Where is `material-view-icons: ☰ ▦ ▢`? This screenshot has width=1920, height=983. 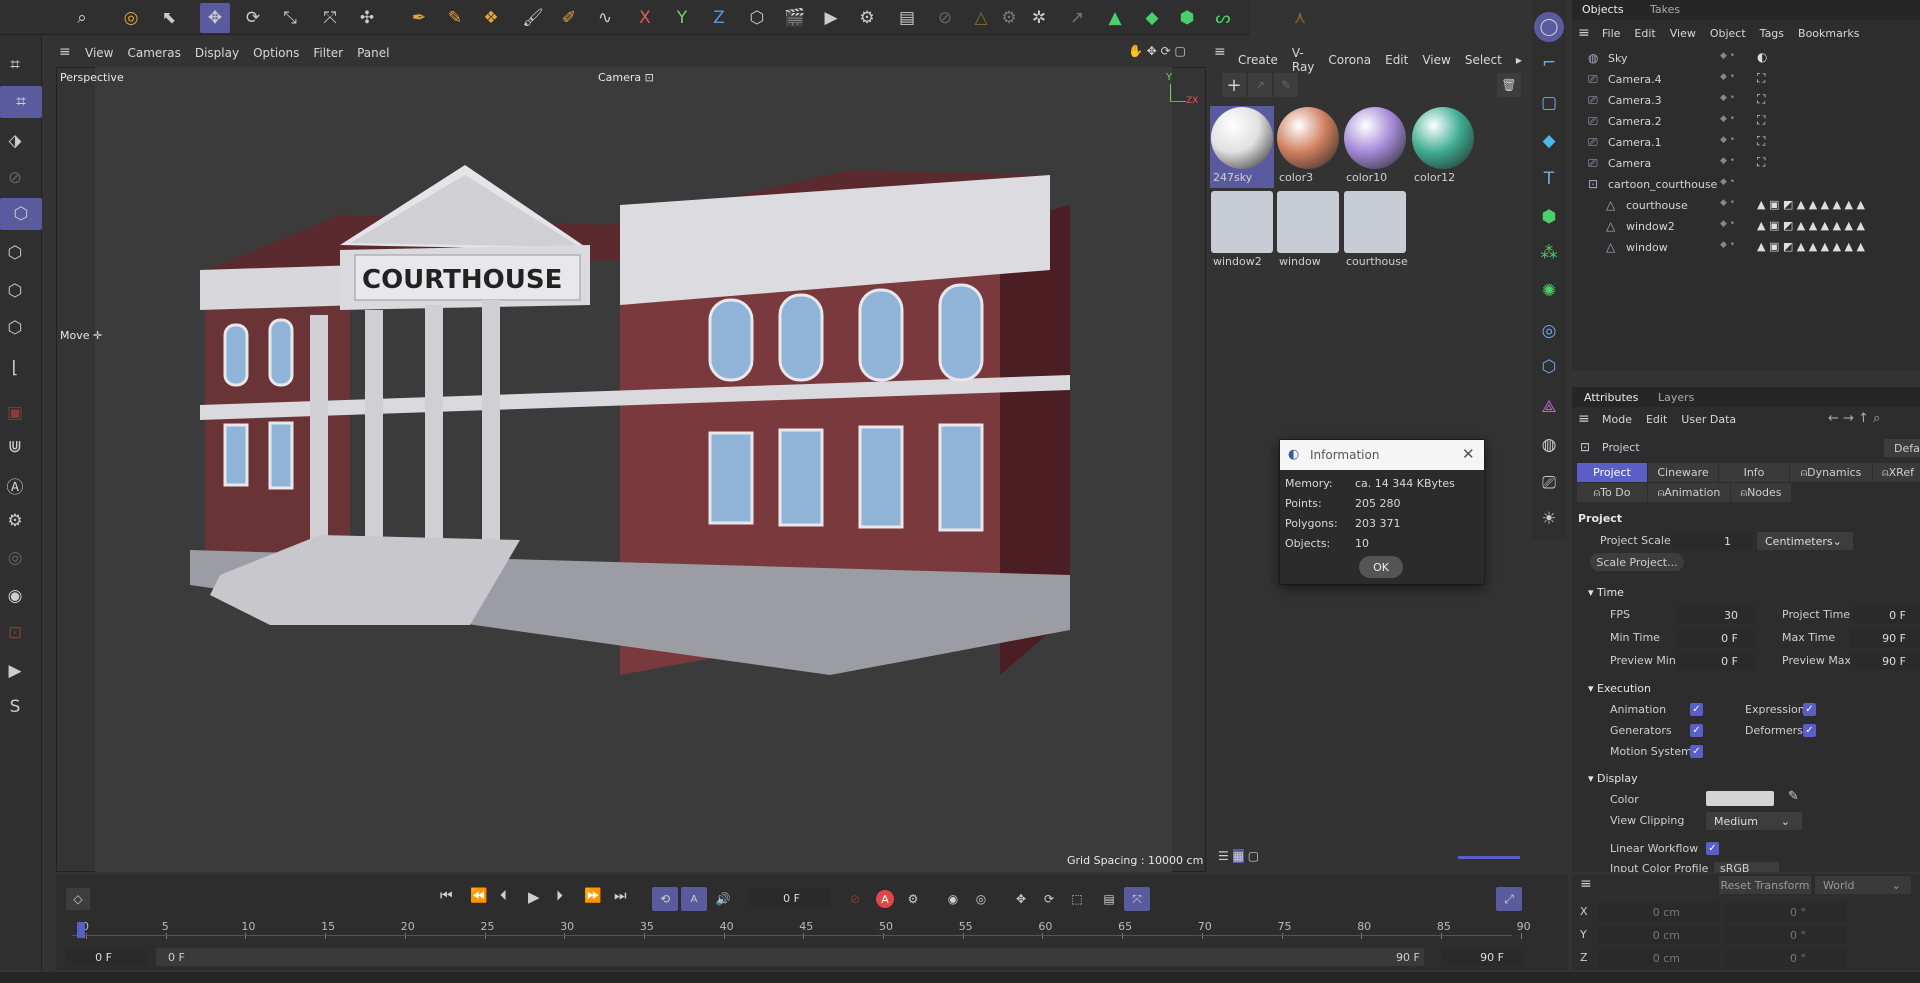 material-view-icons: ☰ ▦ ▢ is located at coordinates (1238, 856).